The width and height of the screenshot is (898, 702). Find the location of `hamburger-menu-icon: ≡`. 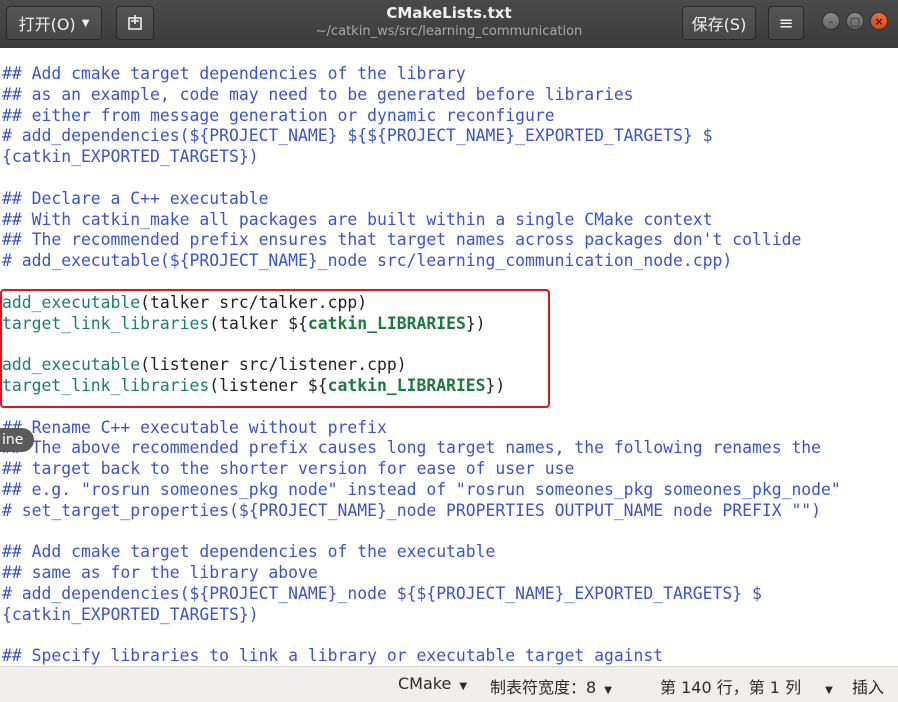

hamburger-menu-icon: ≡ is located at coordinates (786, 23).